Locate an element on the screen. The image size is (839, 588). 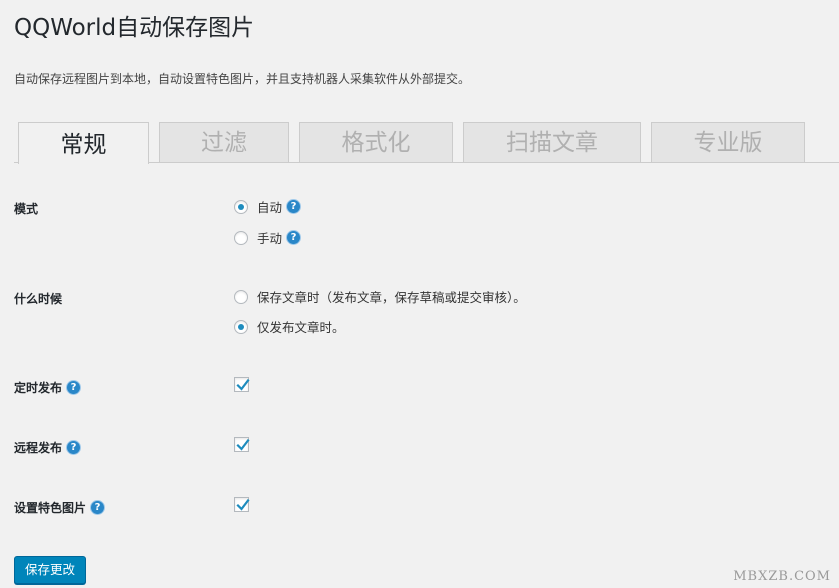
when-label: 什么时候 is located at coordinates (38, 298).